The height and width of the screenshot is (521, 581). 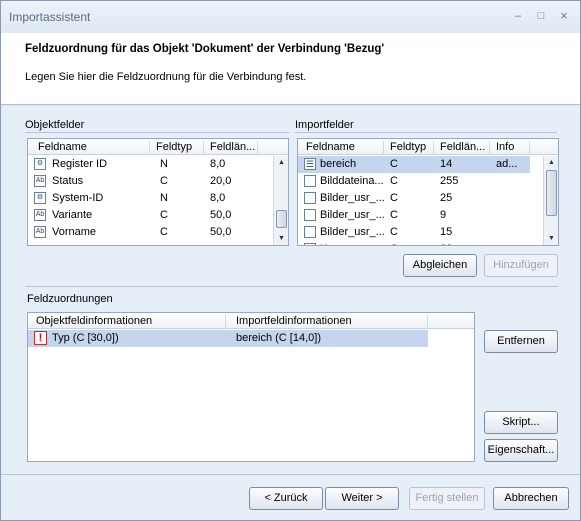 What do you see at coordinates (158, 164) in the screenshot?
I see `objektfeld-row: ⚙ Register ID N 8,0` at bounding box center [158, 164].